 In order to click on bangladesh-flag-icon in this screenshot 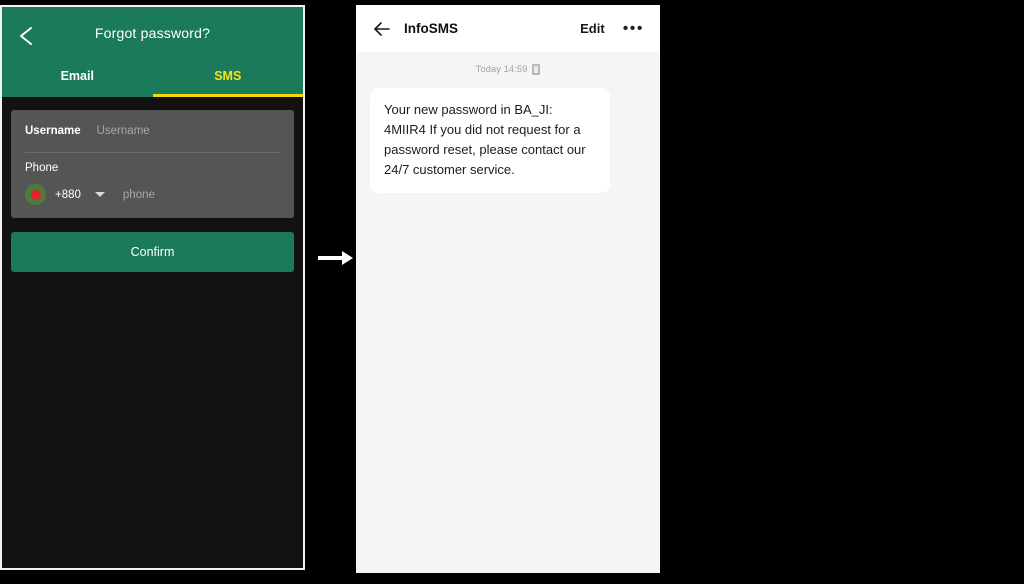, I will do `click(35, 194)`.